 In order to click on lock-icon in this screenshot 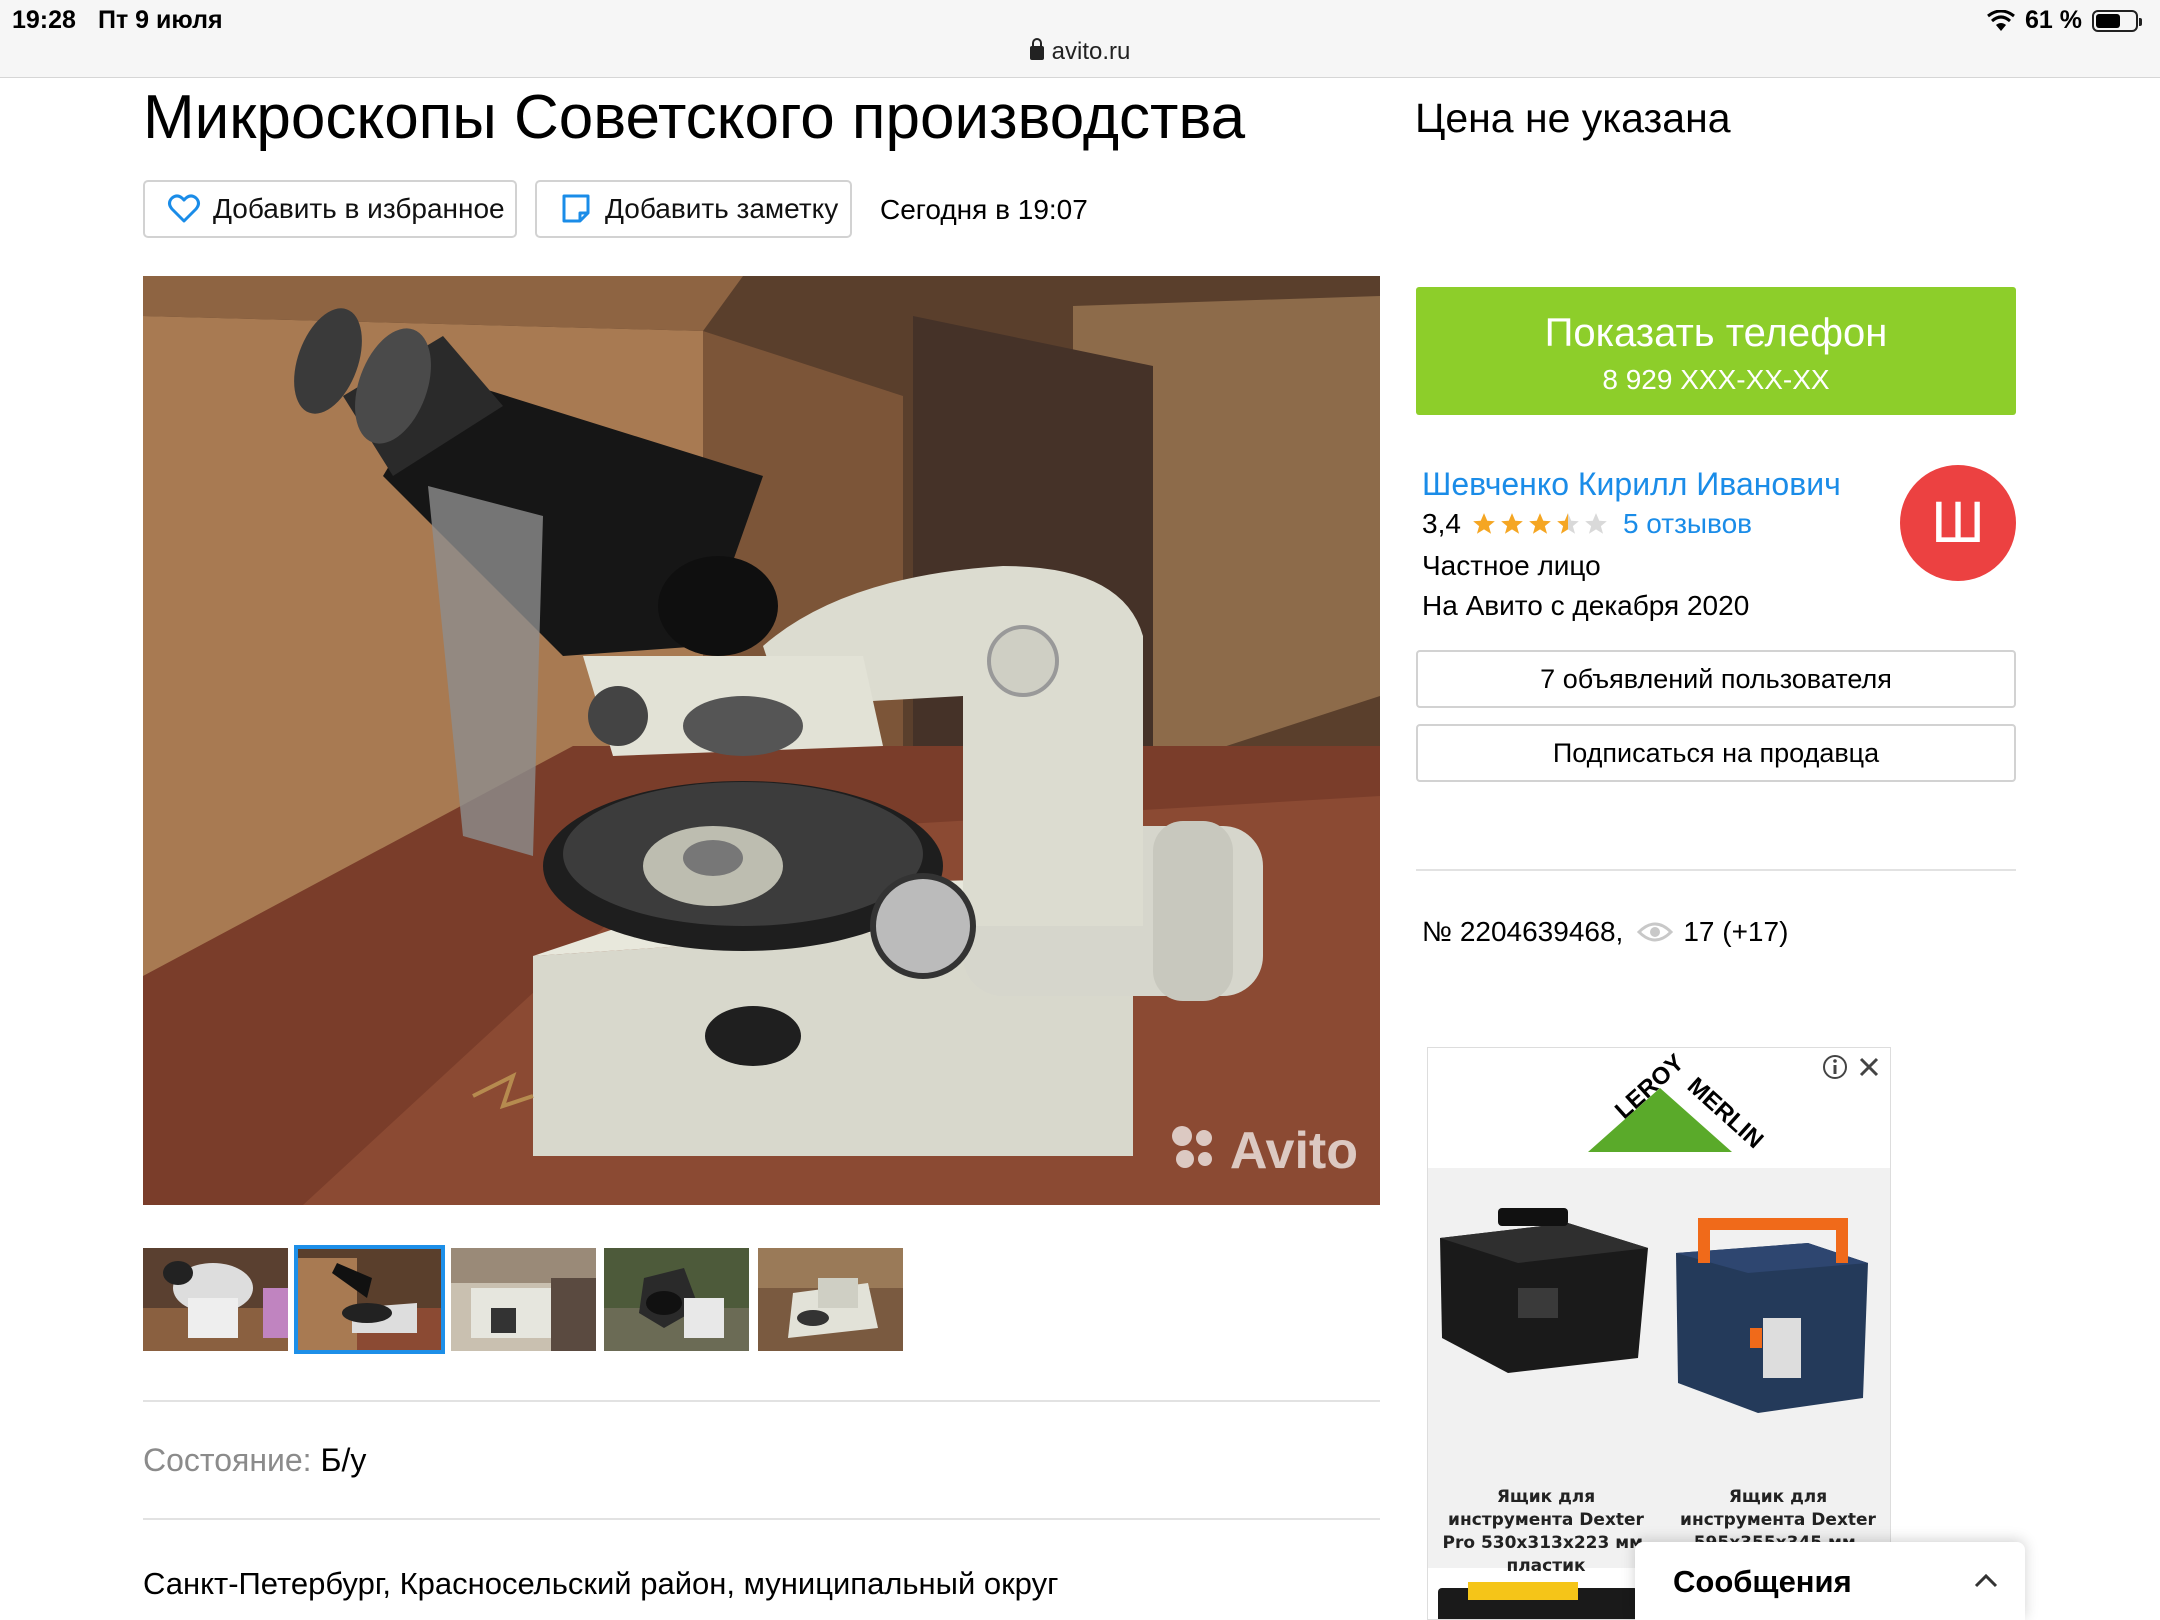, I will do `click(1036, 49)`.